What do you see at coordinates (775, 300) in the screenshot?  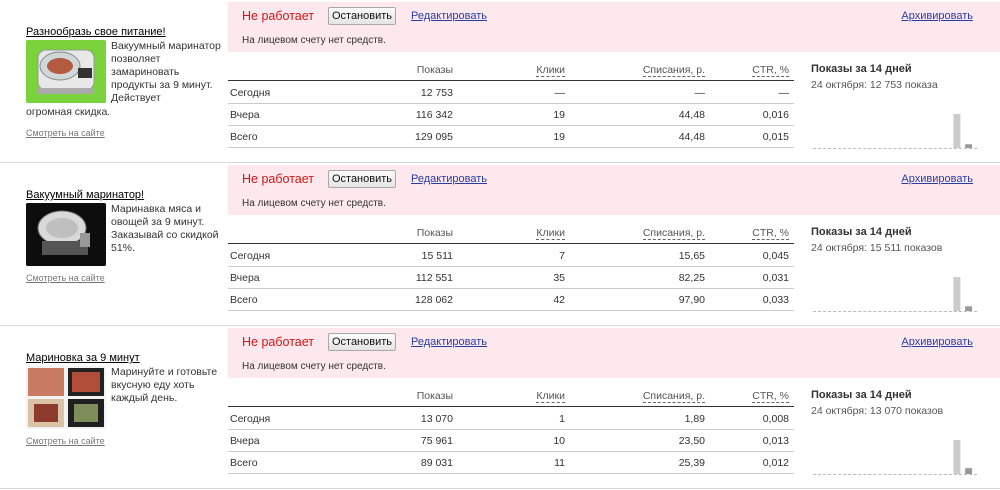 I see `row-ctr: 0,033` at bounding box center [775, 300].